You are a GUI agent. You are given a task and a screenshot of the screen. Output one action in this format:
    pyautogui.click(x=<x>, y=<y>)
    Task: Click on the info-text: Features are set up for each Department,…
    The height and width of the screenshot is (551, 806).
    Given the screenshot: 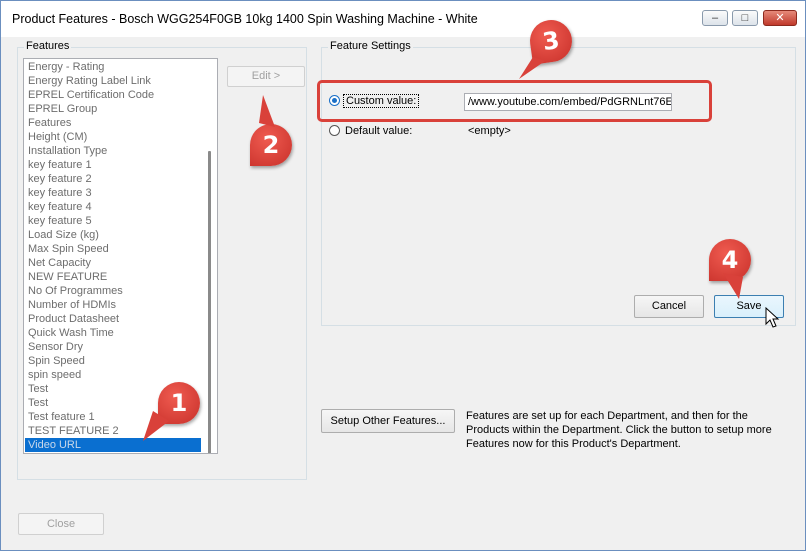 What is the action you would take?
    pyautogui.click(x=619, y=430)
    